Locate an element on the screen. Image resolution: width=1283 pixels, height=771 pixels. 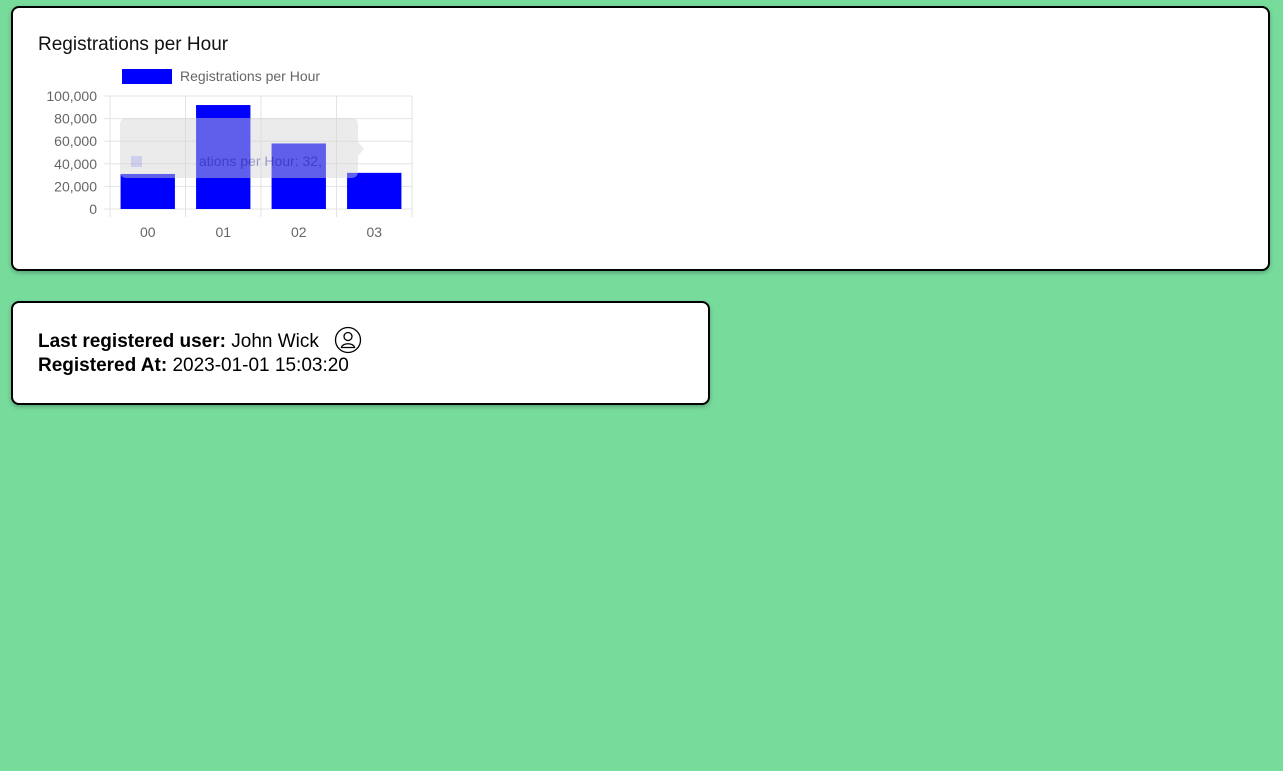
tooltip-box is located at coordinates (242, 148).